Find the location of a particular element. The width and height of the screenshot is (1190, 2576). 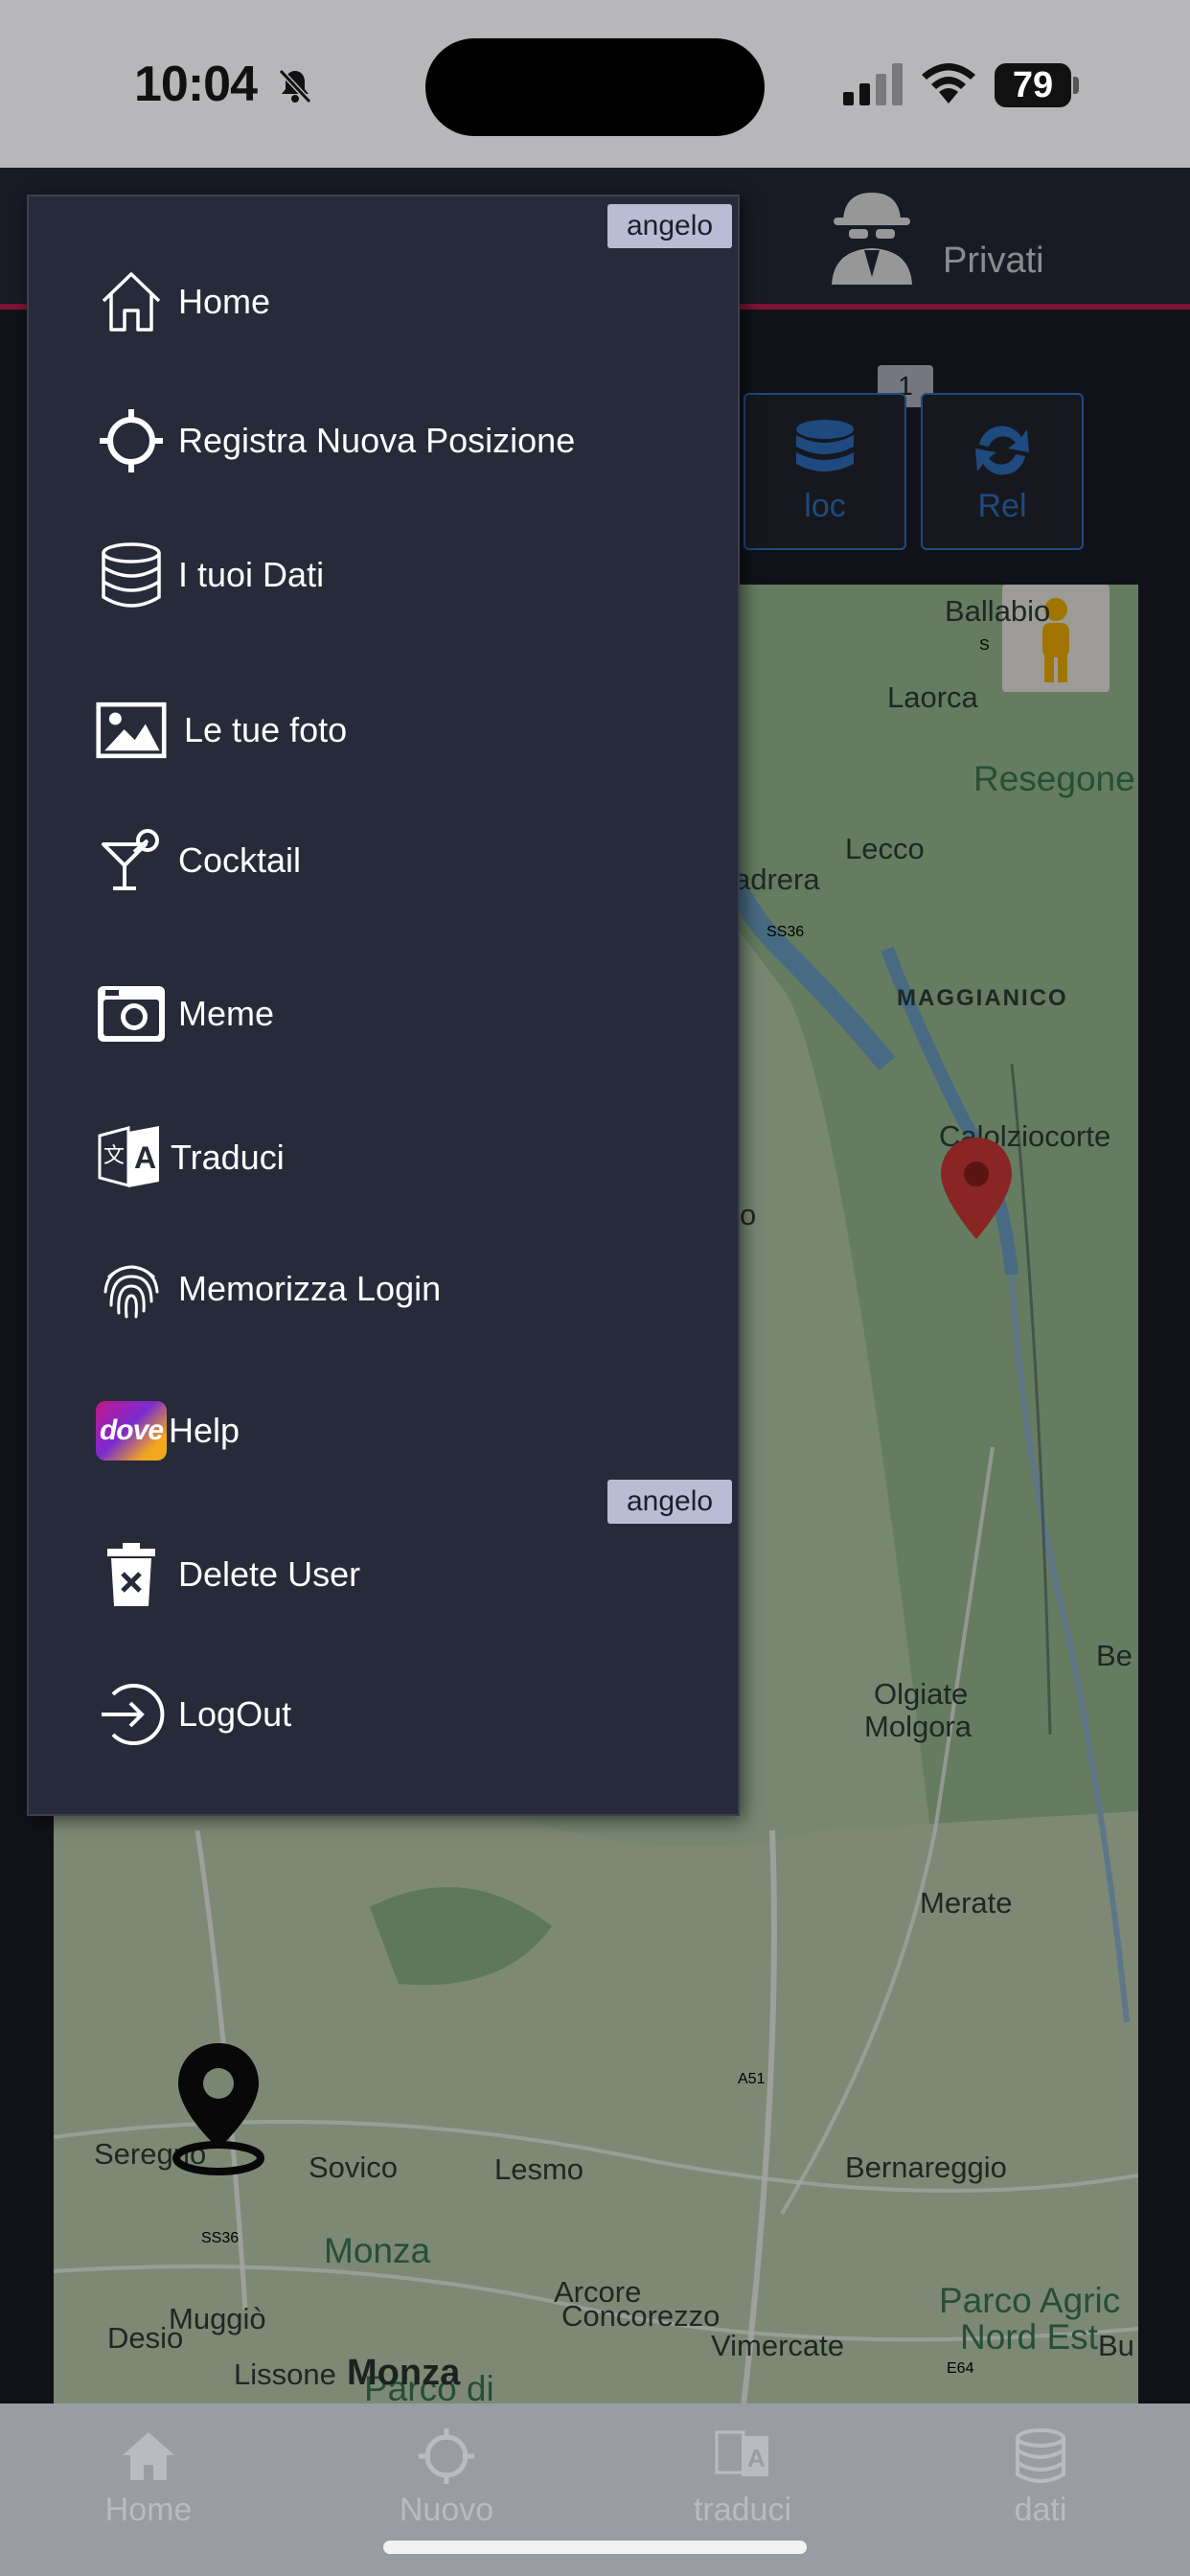

home-indicator is located at coordinates (595, 2547).